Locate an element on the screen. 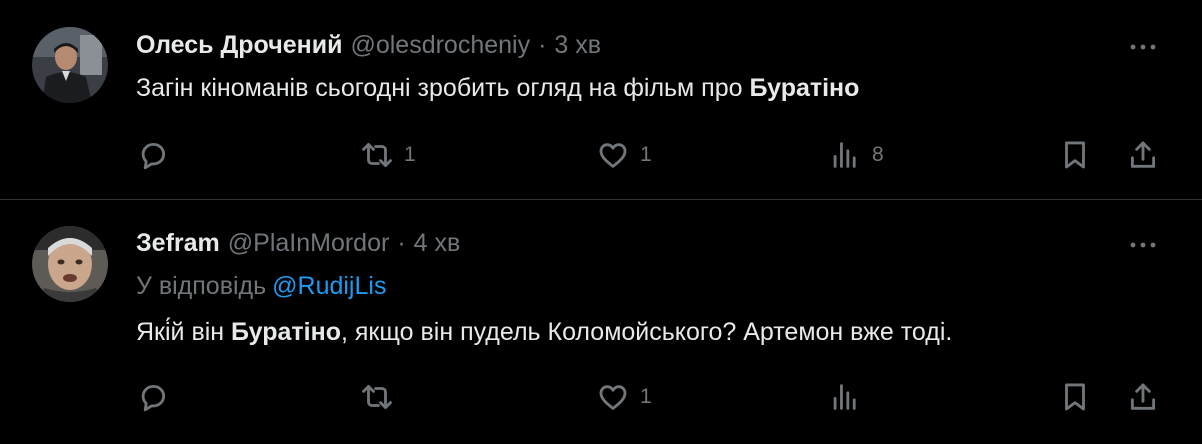  tweet-actions: 1 is located at coordinates (647, 397).